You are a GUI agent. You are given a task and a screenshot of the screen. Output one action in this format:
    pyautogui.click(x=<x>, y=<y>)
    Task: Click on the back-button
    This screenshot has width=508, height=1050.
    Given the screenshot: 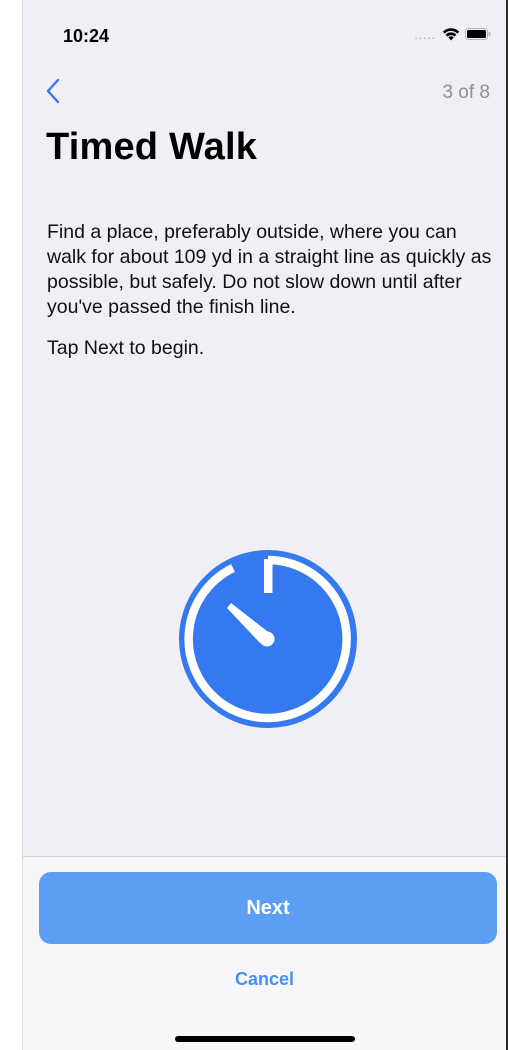 What is the action you would take?
    pyautogui.click(x=54, y=91)
    